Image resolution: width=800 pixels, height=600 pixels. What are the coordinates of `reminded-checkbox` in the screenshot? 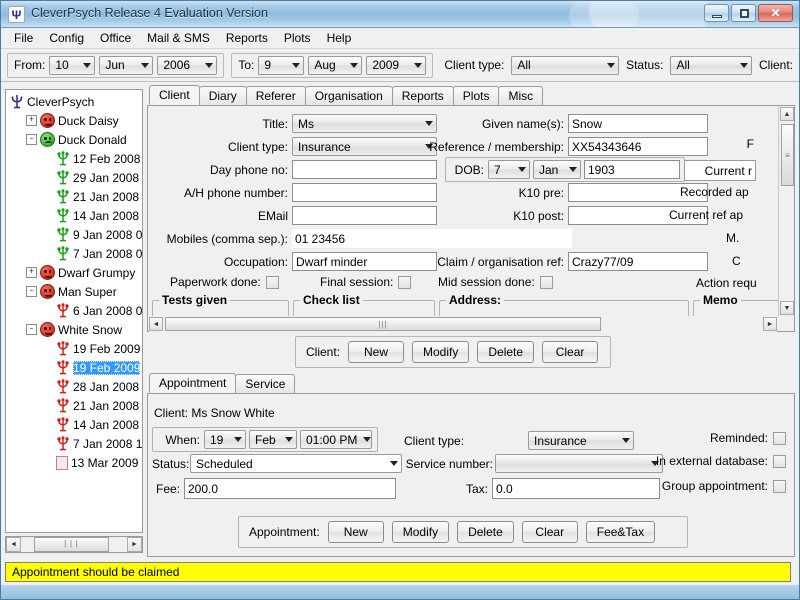 It's located at (779, 438).